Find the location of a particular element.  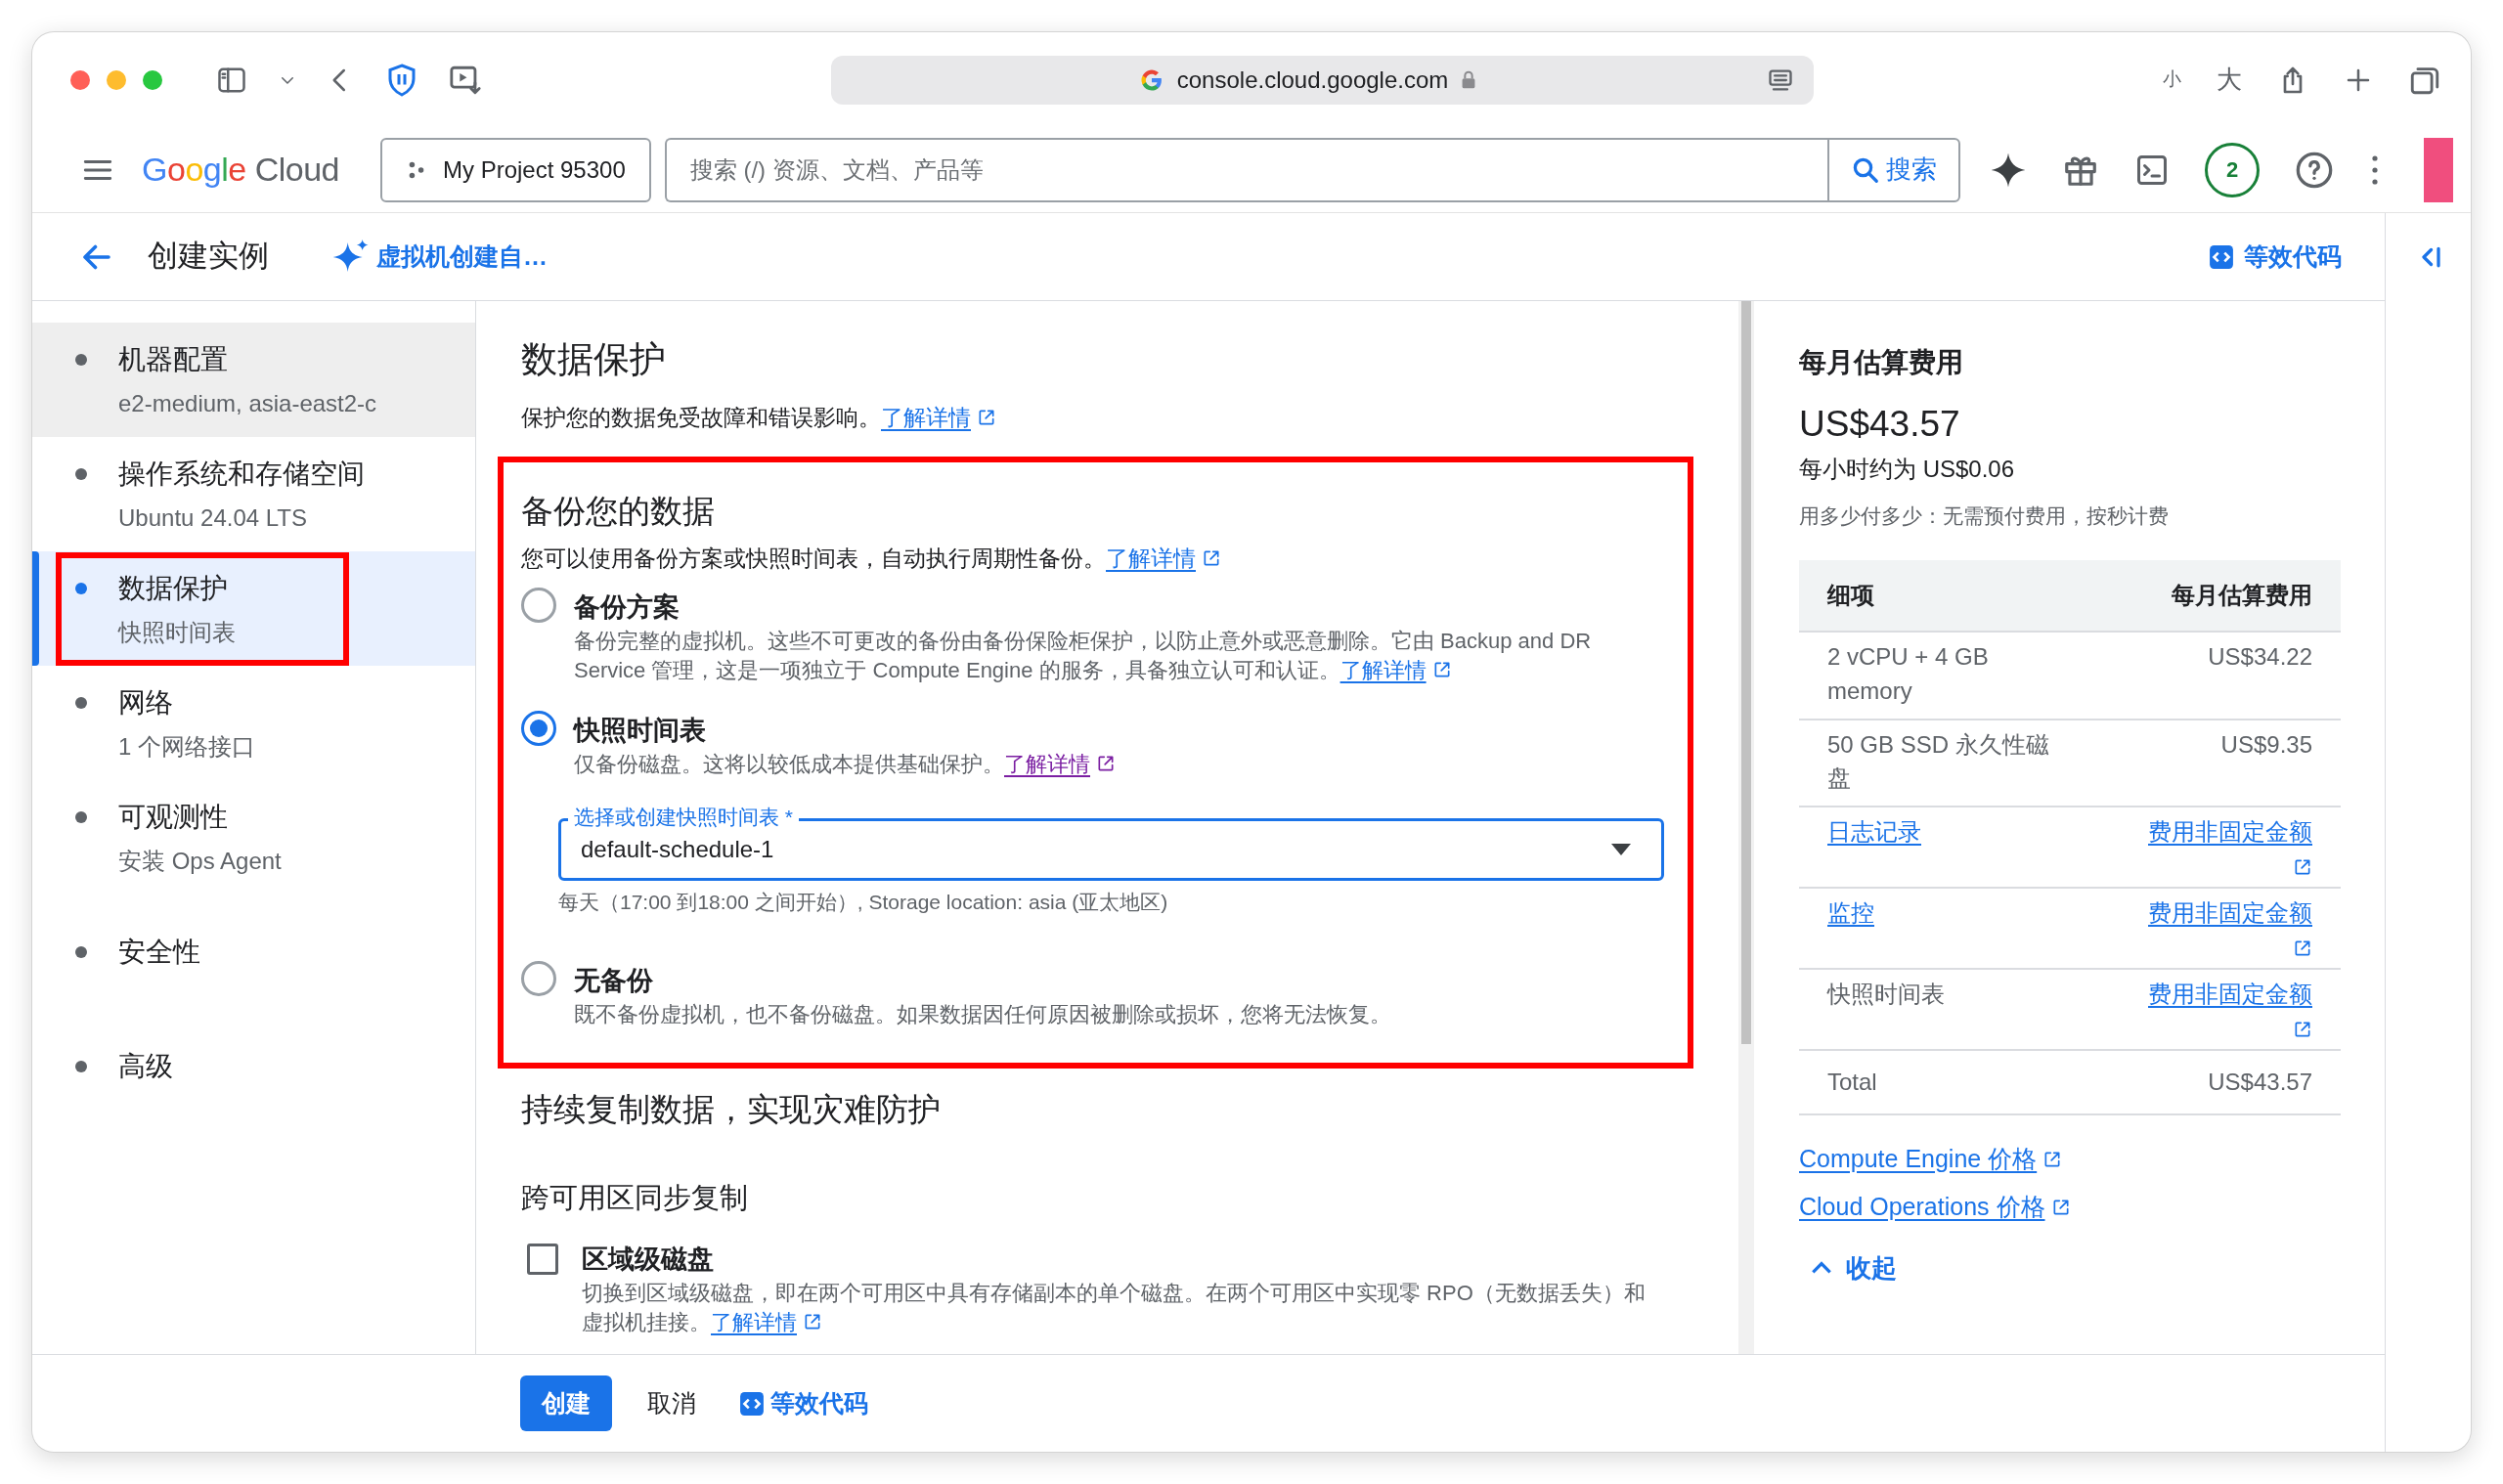

sidebar-item: 操作系统和存储空间 Ubuntu 24.04 LTS is located at coordinates (253, 494).